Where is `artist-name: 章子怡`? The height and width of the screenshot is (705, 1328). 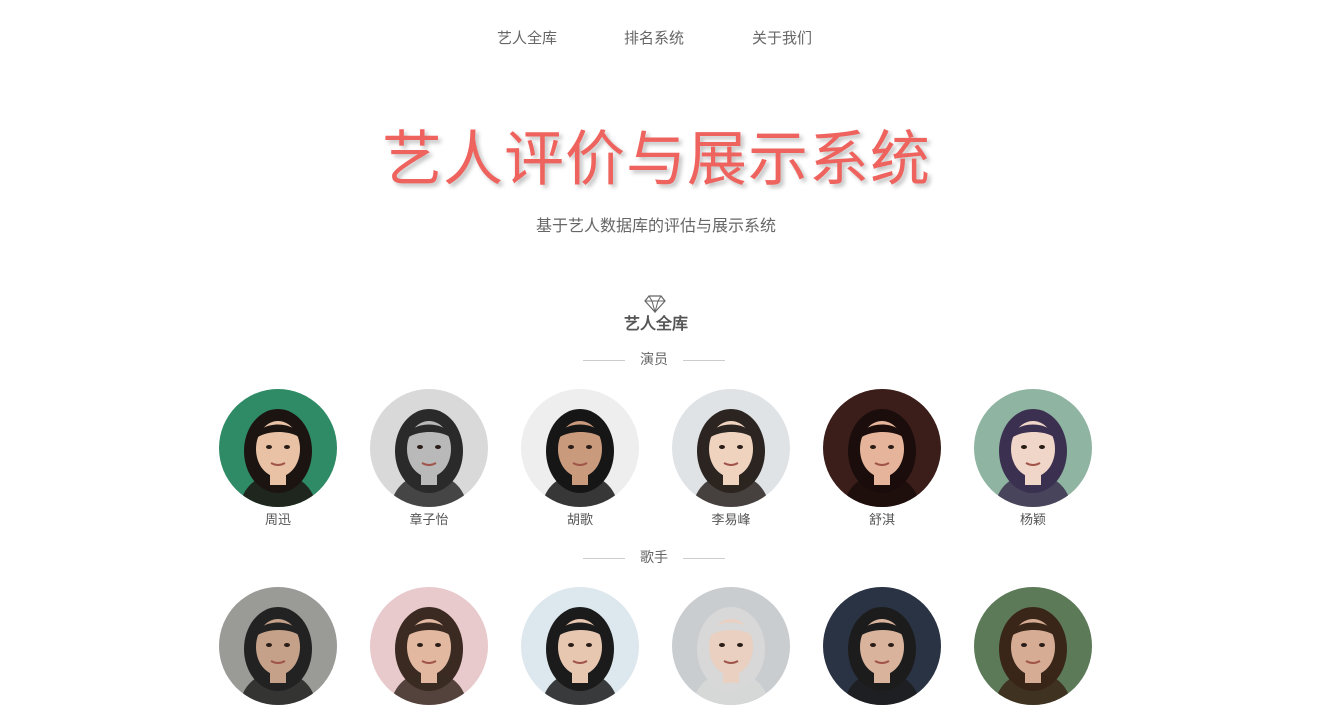
artist-name: 章子怡 is located at coordinates (429, 521).